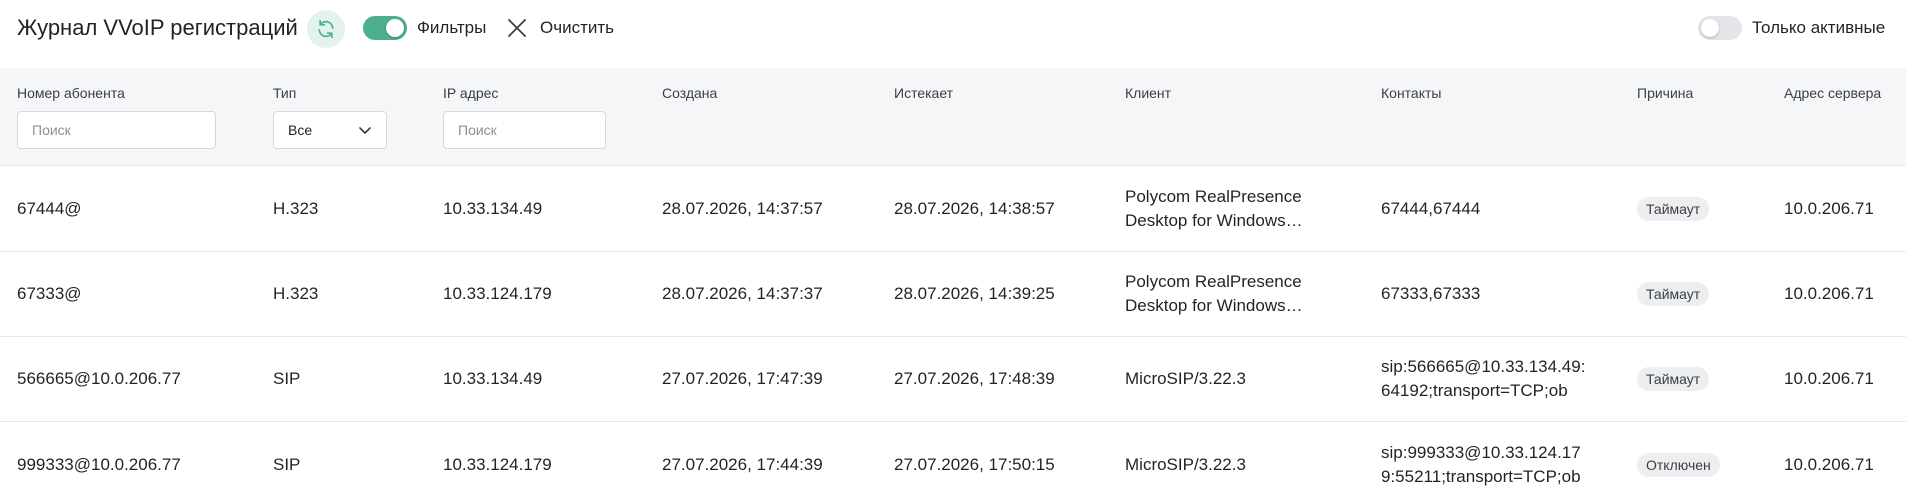 Image resolution: width=1906 pixels, height=489 pixels. Describe the element at coordinates (49, 293) in the screenshot. I see `cell-number: 67333@` at that location.